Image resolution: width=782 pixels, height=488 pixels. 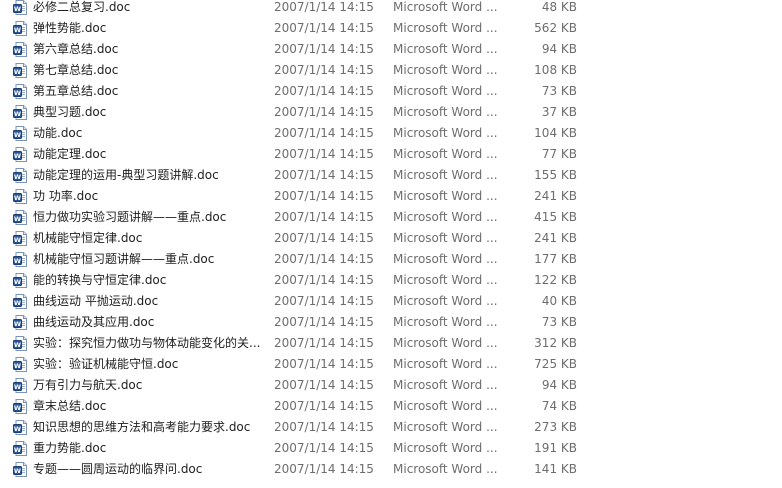 I want to click on file-size: 725 KB, so click(x=555, y=364).